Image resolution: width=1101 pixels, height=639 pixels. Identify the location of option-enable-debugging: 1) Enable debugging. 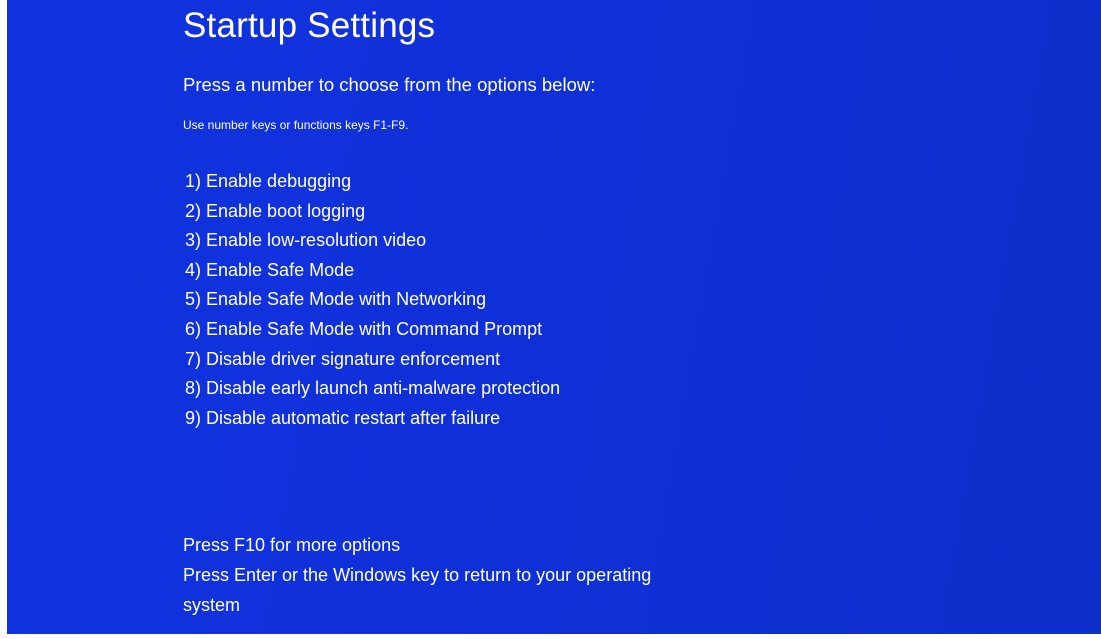
(372, 184).